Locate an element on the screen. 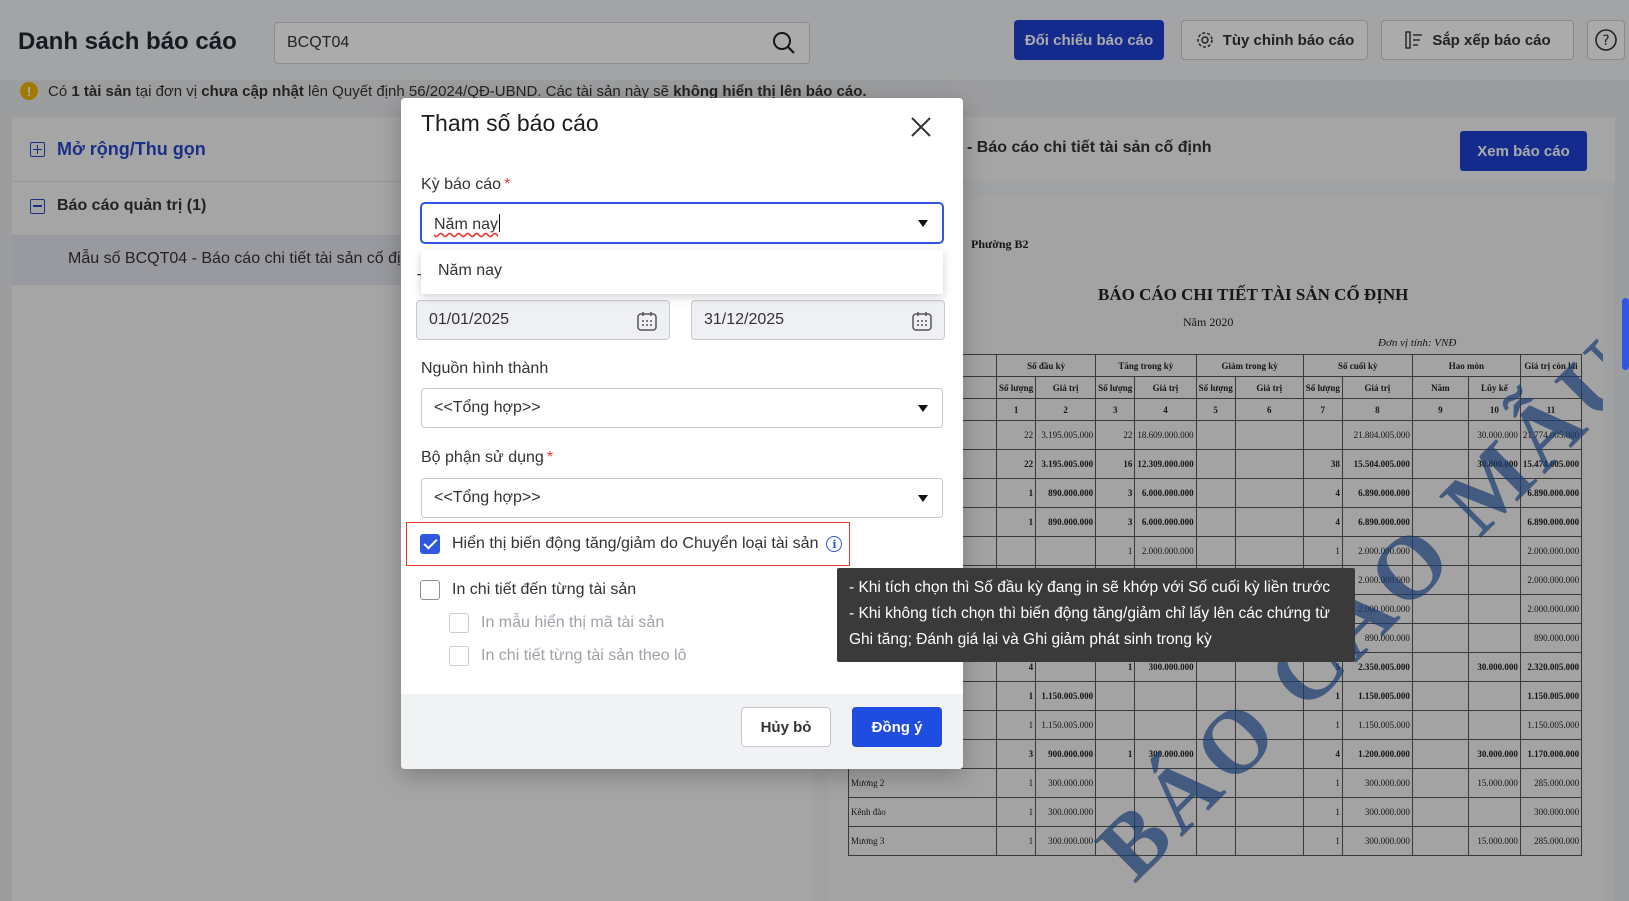 The width and height of the screenshot is (1629, 901). info-icon: i is located at coordinates (834, 544).